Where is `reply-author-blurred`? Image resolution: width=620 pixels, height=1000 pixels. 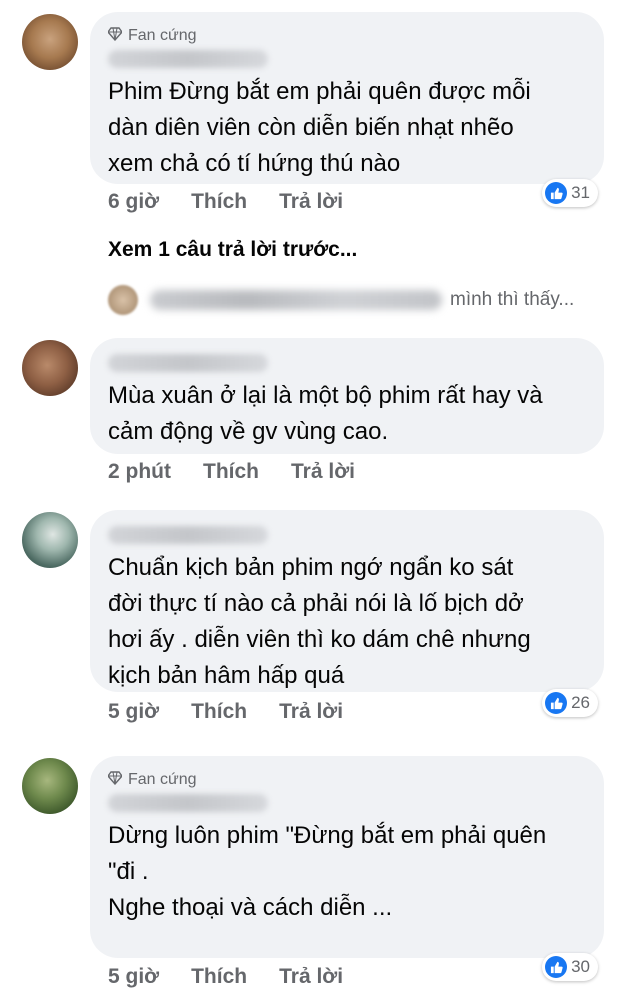 reply-author-blurred is located at coordinates (296, 300).